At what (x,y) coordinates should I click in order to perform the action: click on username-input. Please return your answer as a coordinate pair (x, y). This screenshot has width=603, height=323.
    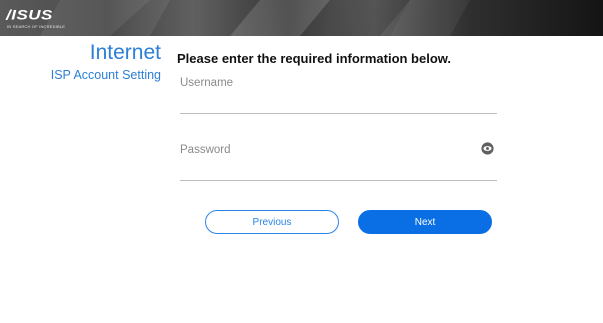
    Looking at the image, I should click on (322, 83).